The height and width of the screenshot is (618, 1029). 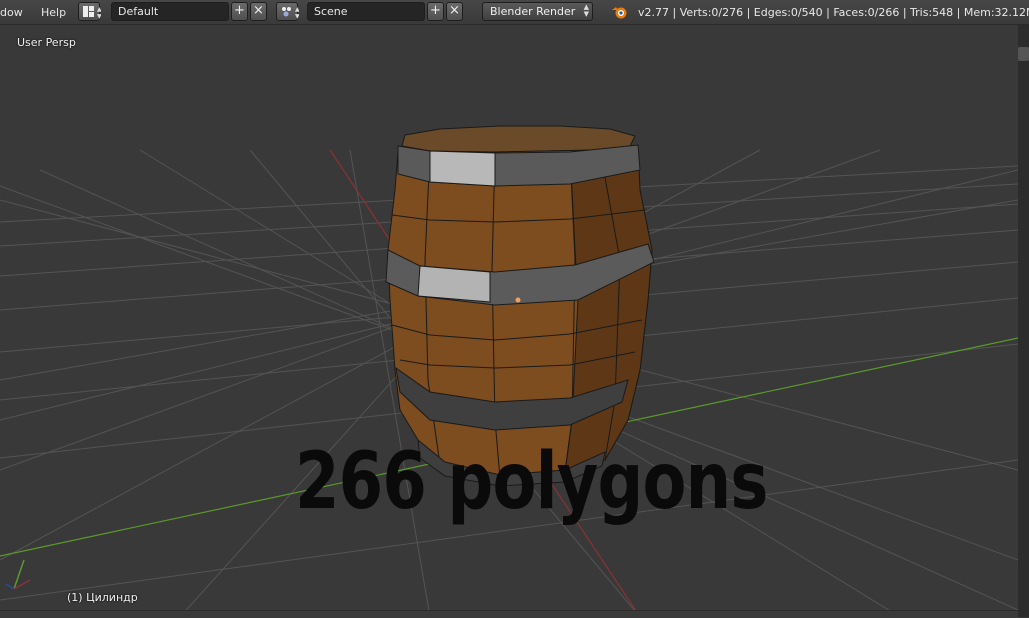 I want to click on blender-logo-icon, so click(x=619, y=13).